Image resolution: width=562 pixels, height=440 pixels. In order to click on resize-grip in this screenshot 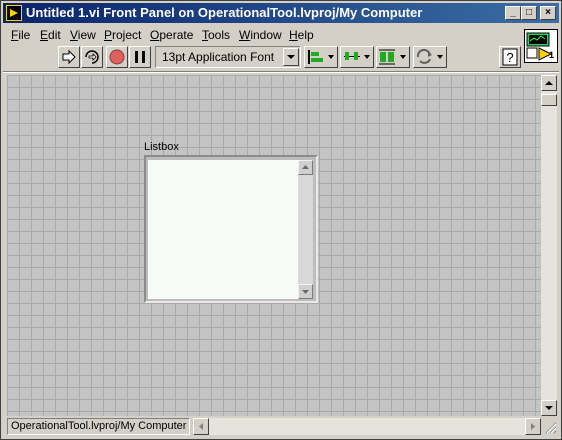, I will do `click(549, 426)`.